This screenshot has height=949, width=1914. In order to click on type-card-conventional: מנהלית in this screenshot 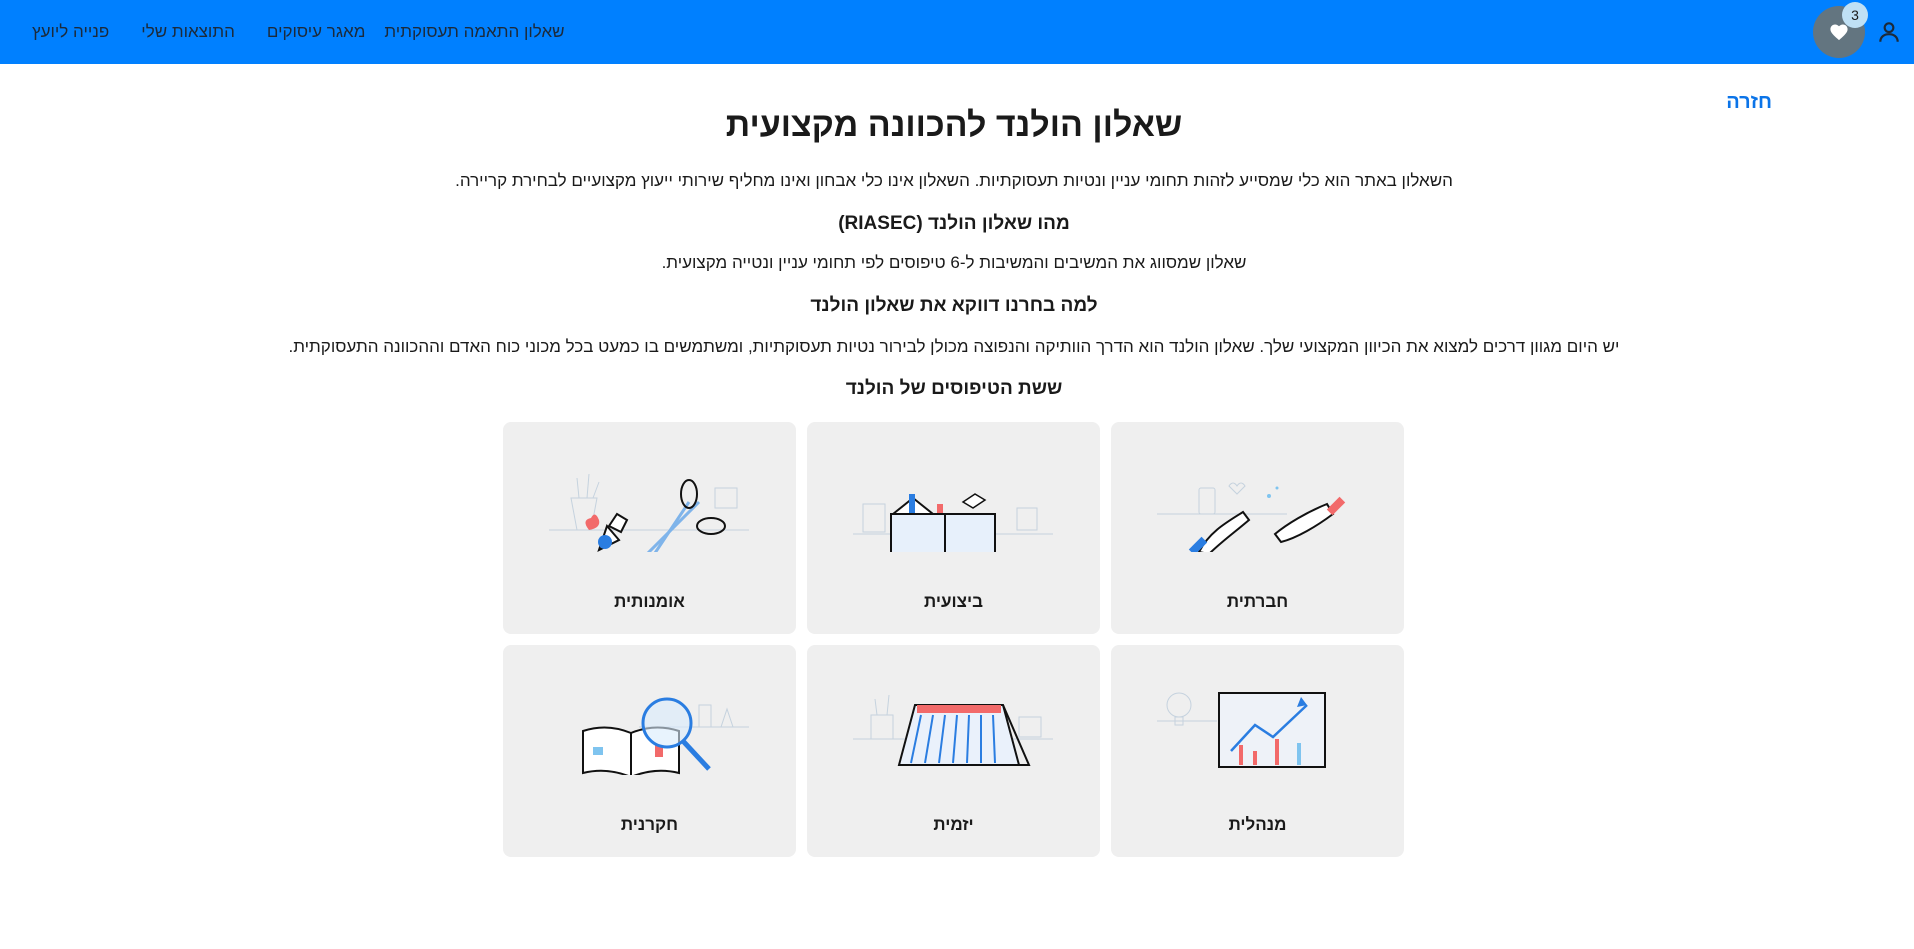, I will do `click(1257, 751)`.